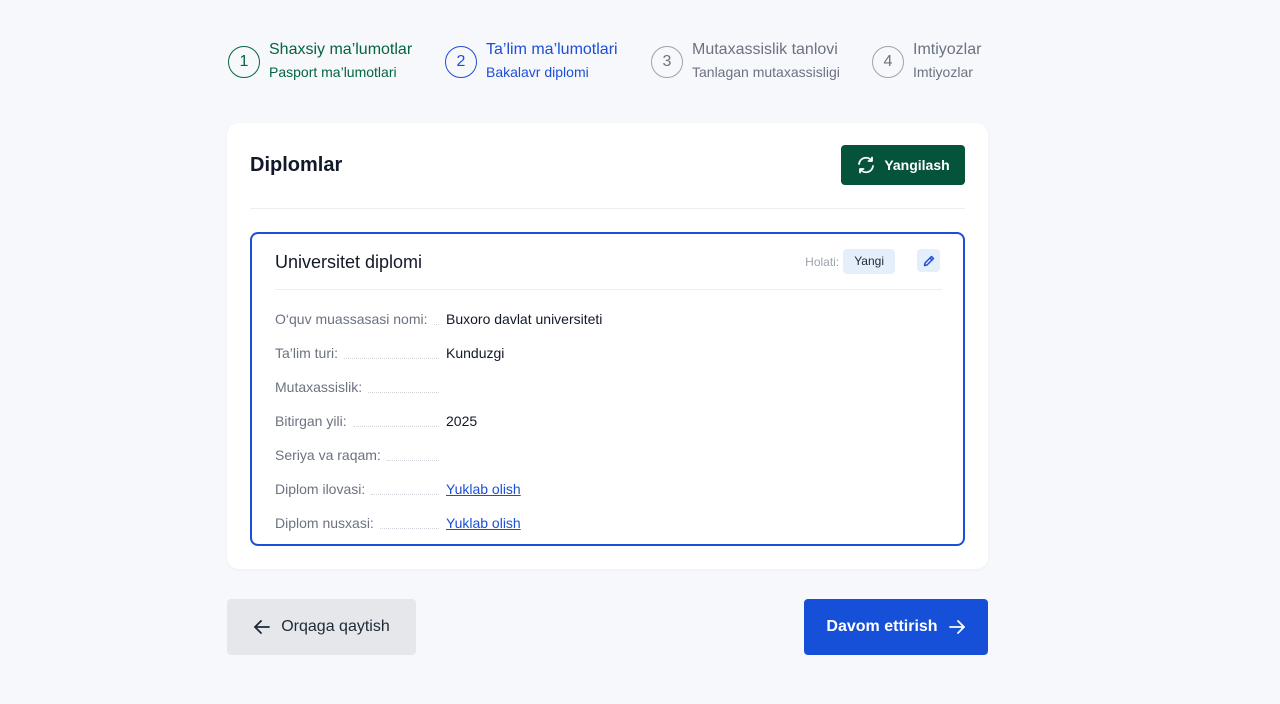 The image size is (1280, 704). What do you see at coordinates (667, 62) in the screenshot?
I see `step-number: 3` at bounding box center [667, 62].